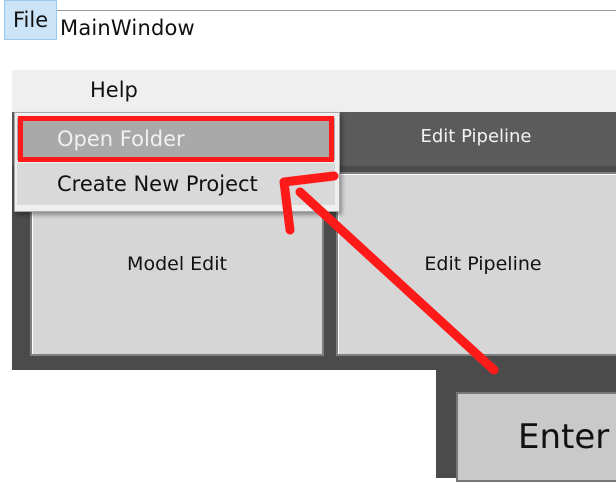 This screenshot has width=616, height=482. I want to click on window-left-edge, so click(5, 239).